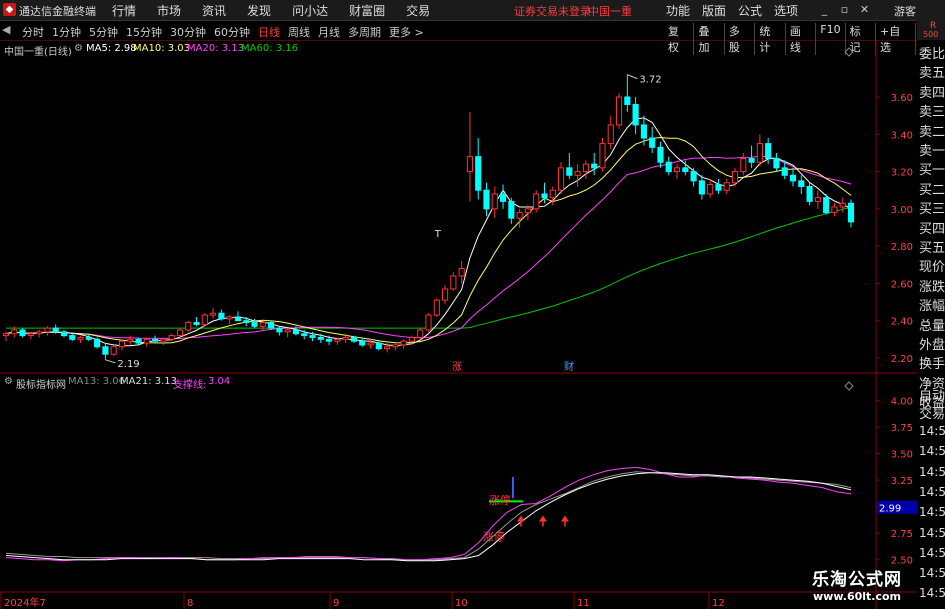  What do you see at coordinates (8, 381) in the screenshot?
I see `sub-settings-gear-icon: ⚙` at bounding box center [8, 381].